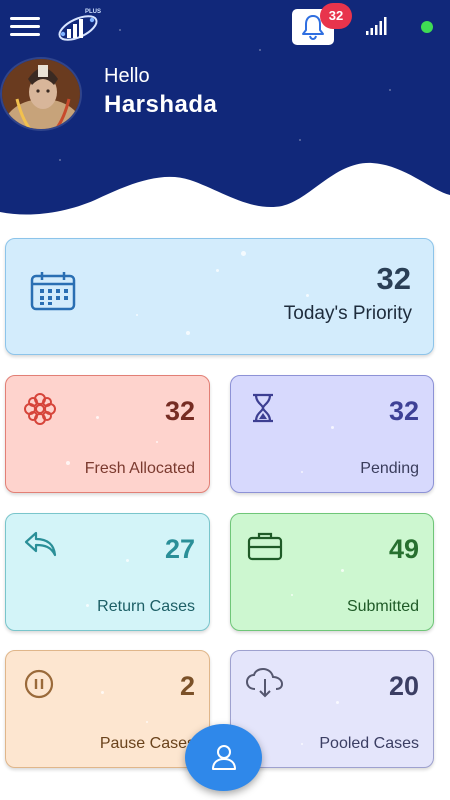 Image resolution: width=450 pixels, height=800 pixels. What do you see at coordinates (107, 434) in the screenshot?
I see `fresh-allocated-card: 32 Fresh Allocated` at bounding box center [107, 434].